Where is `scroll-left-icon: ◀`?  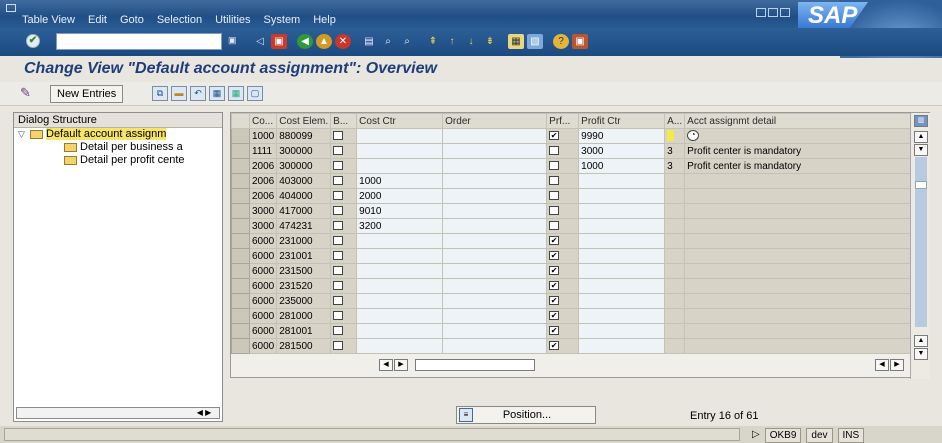
scroll-left-icon: ◀ is located at coordinates (386, 365).